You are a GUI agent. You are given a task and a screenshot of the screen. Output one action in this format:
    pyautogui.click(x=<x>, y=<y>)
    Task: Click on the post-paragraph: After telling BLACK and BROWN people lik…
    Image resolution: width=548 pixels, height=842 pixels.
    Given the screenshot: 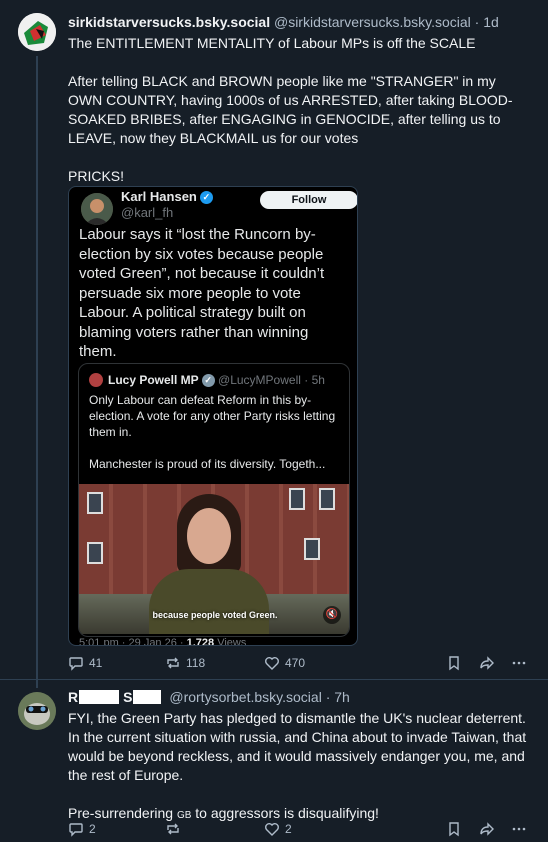 What is the action you would take?
    pyautogui.click(x=290, y=109)
    